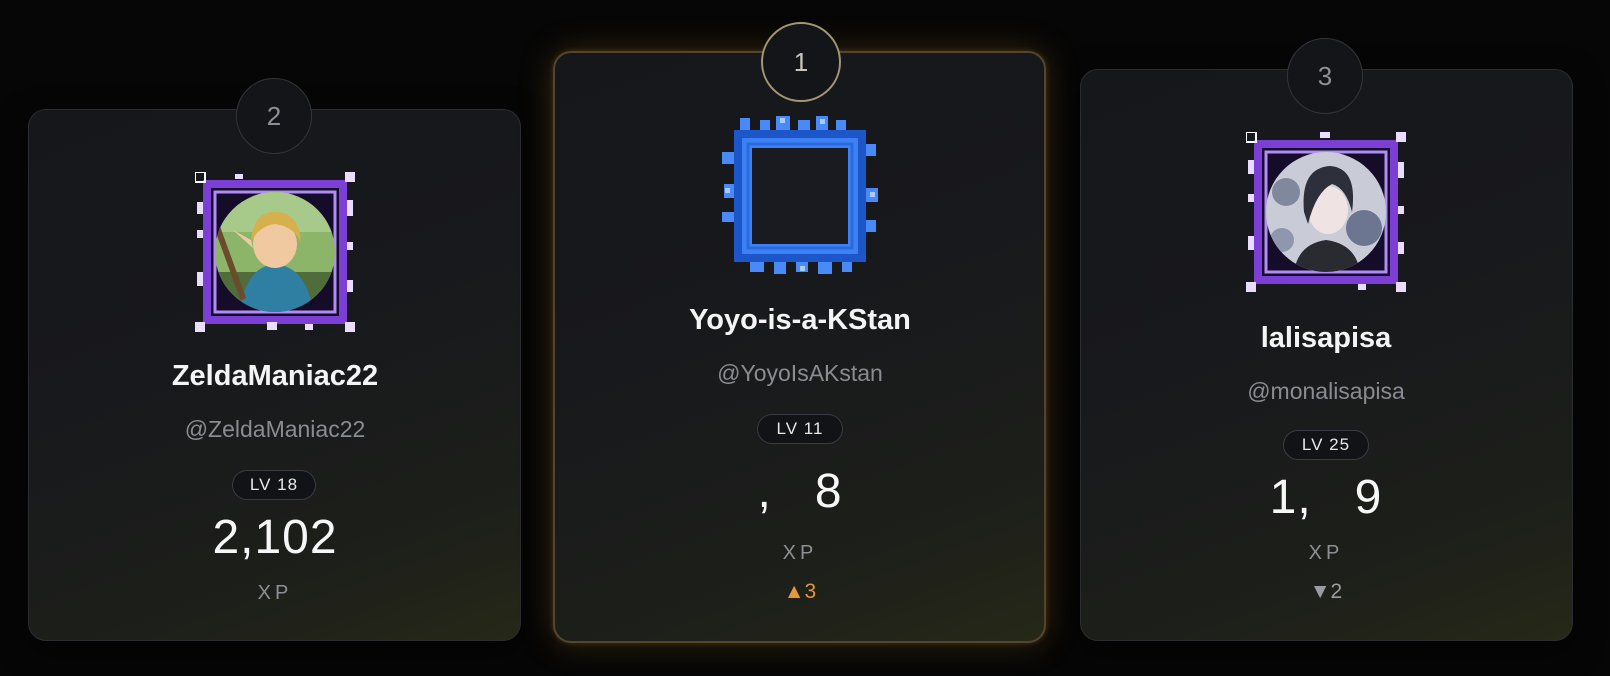 Image resolution: width=1610 pixels, height=676 pixels. I want to click on xp-value: 2,102, so click(275, 537).